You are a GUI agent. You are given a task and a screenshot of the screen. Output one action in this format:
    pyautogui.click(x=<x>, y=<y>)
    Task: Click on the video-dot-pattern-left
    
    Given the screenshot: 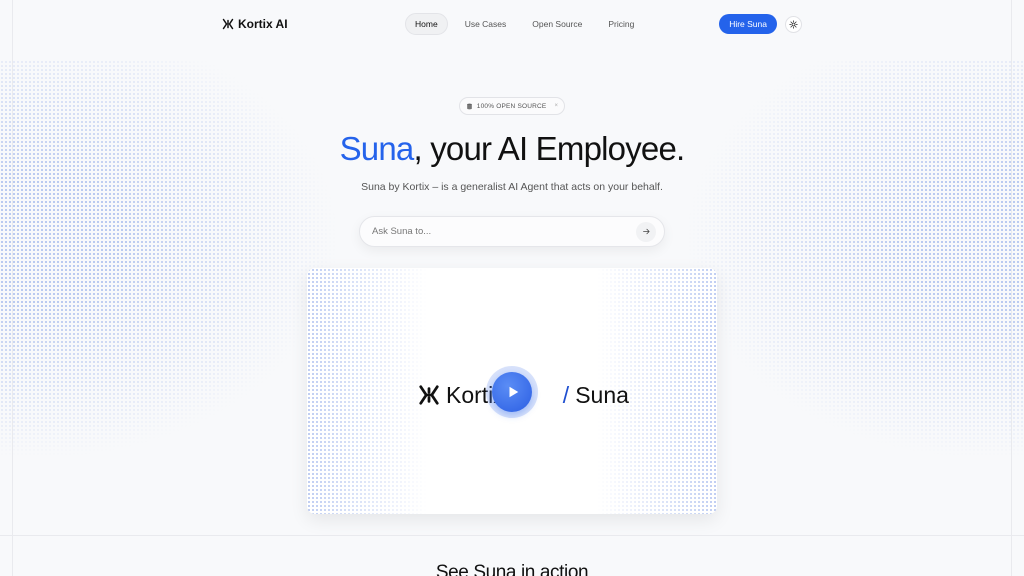 What is the action you would take?
    pyautogui.click(x=367, y=391)
    